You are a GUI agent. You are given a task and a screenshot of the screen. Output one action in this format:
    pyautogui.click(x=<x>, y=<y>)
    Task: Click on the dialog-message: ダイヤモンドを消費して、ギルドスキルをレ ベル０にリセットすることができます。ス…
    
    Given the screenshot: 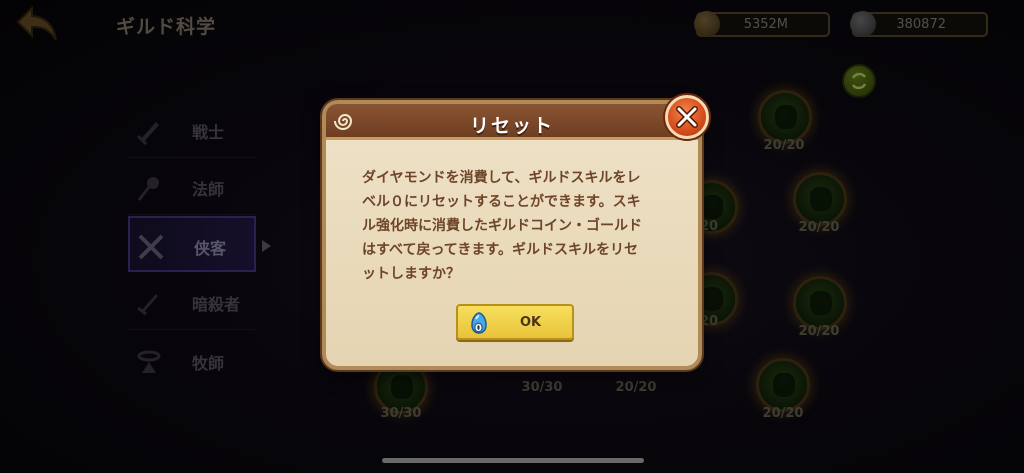 What is the action you would take?
    pyautogui.click(x=502, y=226)
    